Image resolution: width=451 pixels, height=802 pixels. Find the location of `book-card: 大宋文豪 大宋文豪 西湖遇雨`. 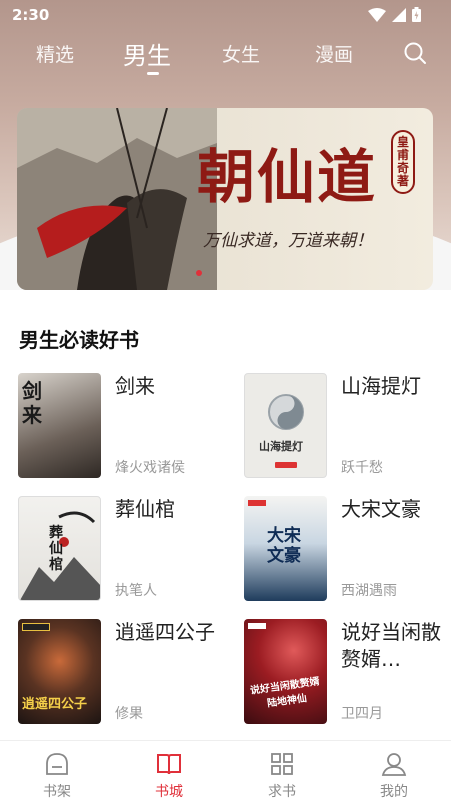

book-card: 大宋文豪 大宋文豪 西湖遇雨 is located at coordinates (347, 549).